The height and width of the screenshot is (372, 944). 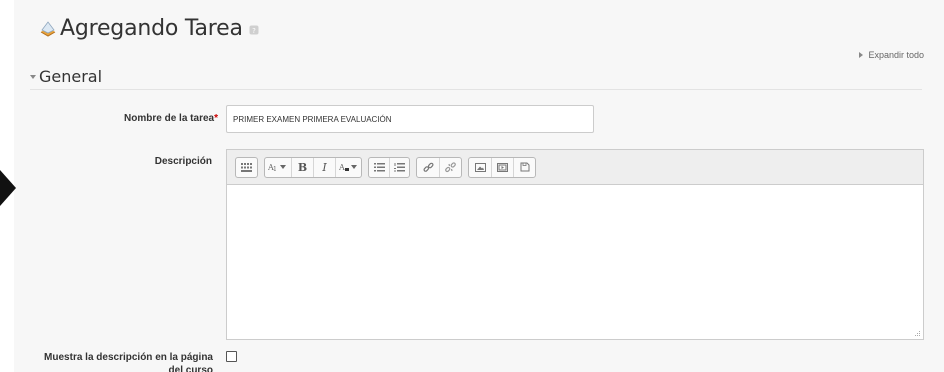 I want to click on media-icon, so click(x=502, y=167).